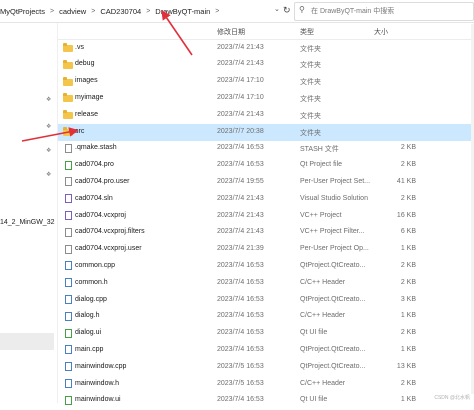  What do you see at coordinates (27, 222) in the screenshot?
I see `nav-item-mingw: 14_2_MinGW_32` at bounding box center [27, 222].